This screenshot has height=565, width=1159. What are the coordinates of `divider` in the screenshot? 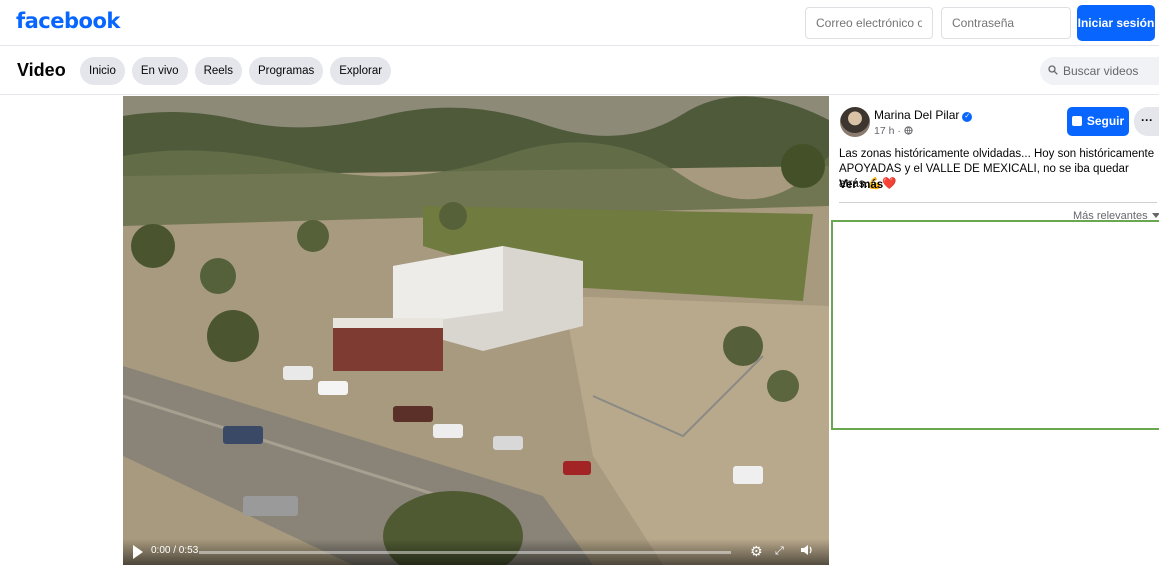 It's located at (998, 202).